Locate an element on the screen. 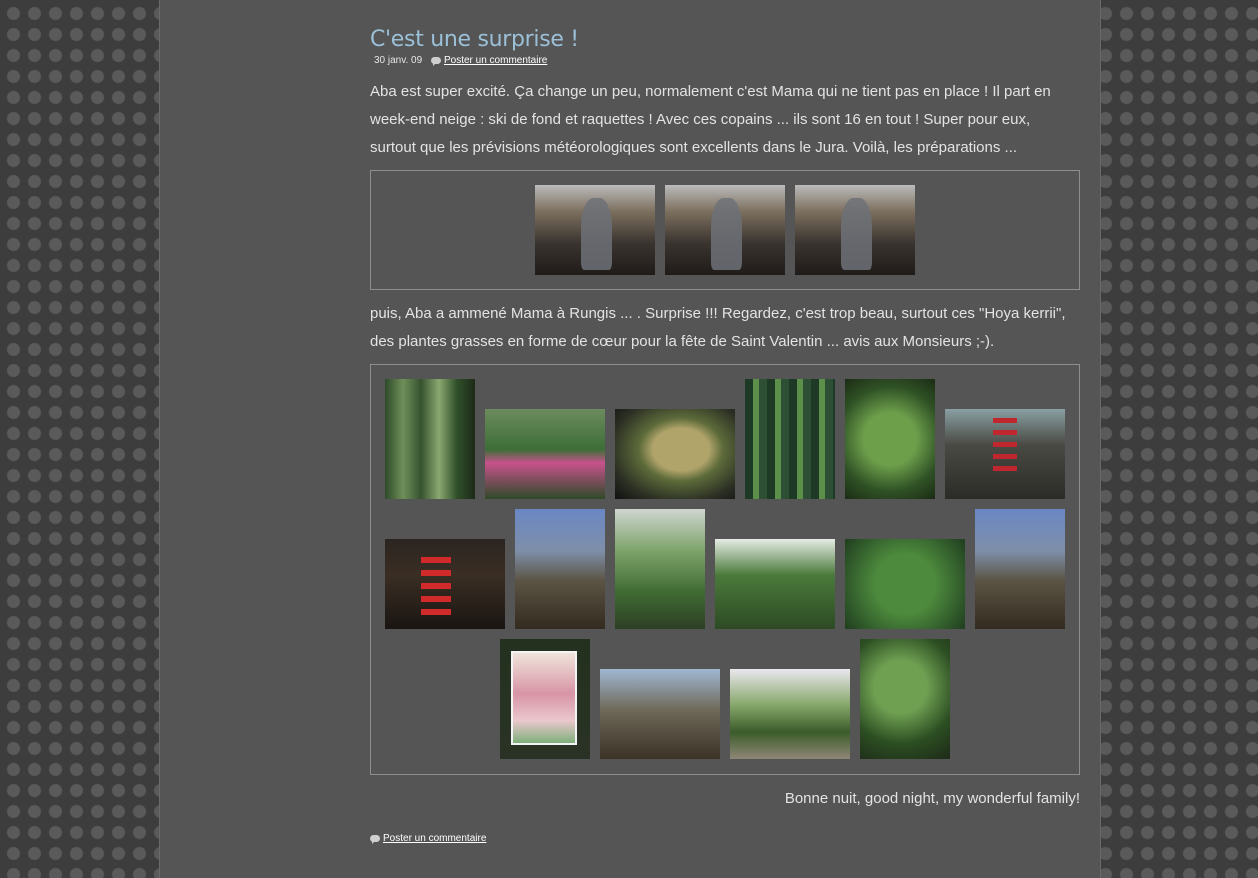 The width and height of the screenshot is (1258, 878). photo-potted-plants is located at coordinates (905, 699).